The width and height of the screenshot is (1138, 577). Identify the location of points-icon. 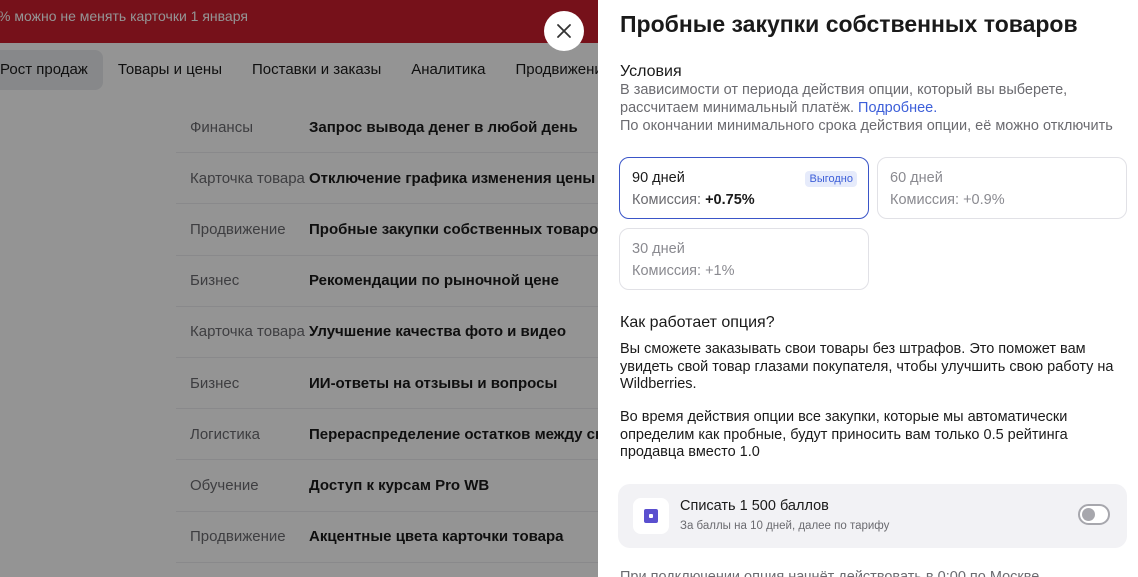
(651, 516).